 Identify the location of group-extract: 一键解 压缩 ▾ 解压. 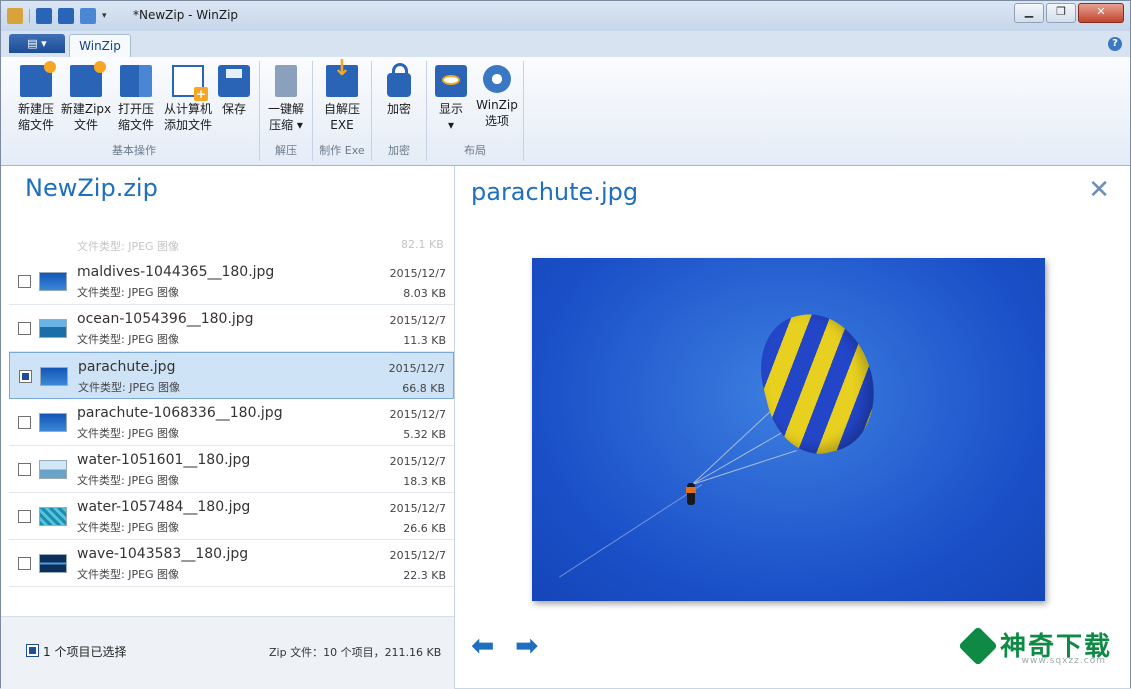
(286, 111).